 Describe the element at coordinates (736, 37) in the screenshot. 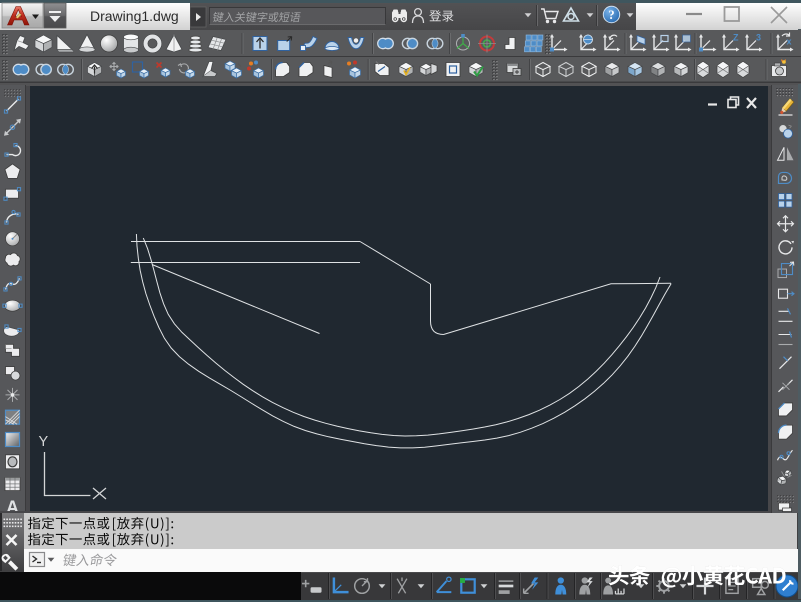

I see `svg-text: Z` at that location.